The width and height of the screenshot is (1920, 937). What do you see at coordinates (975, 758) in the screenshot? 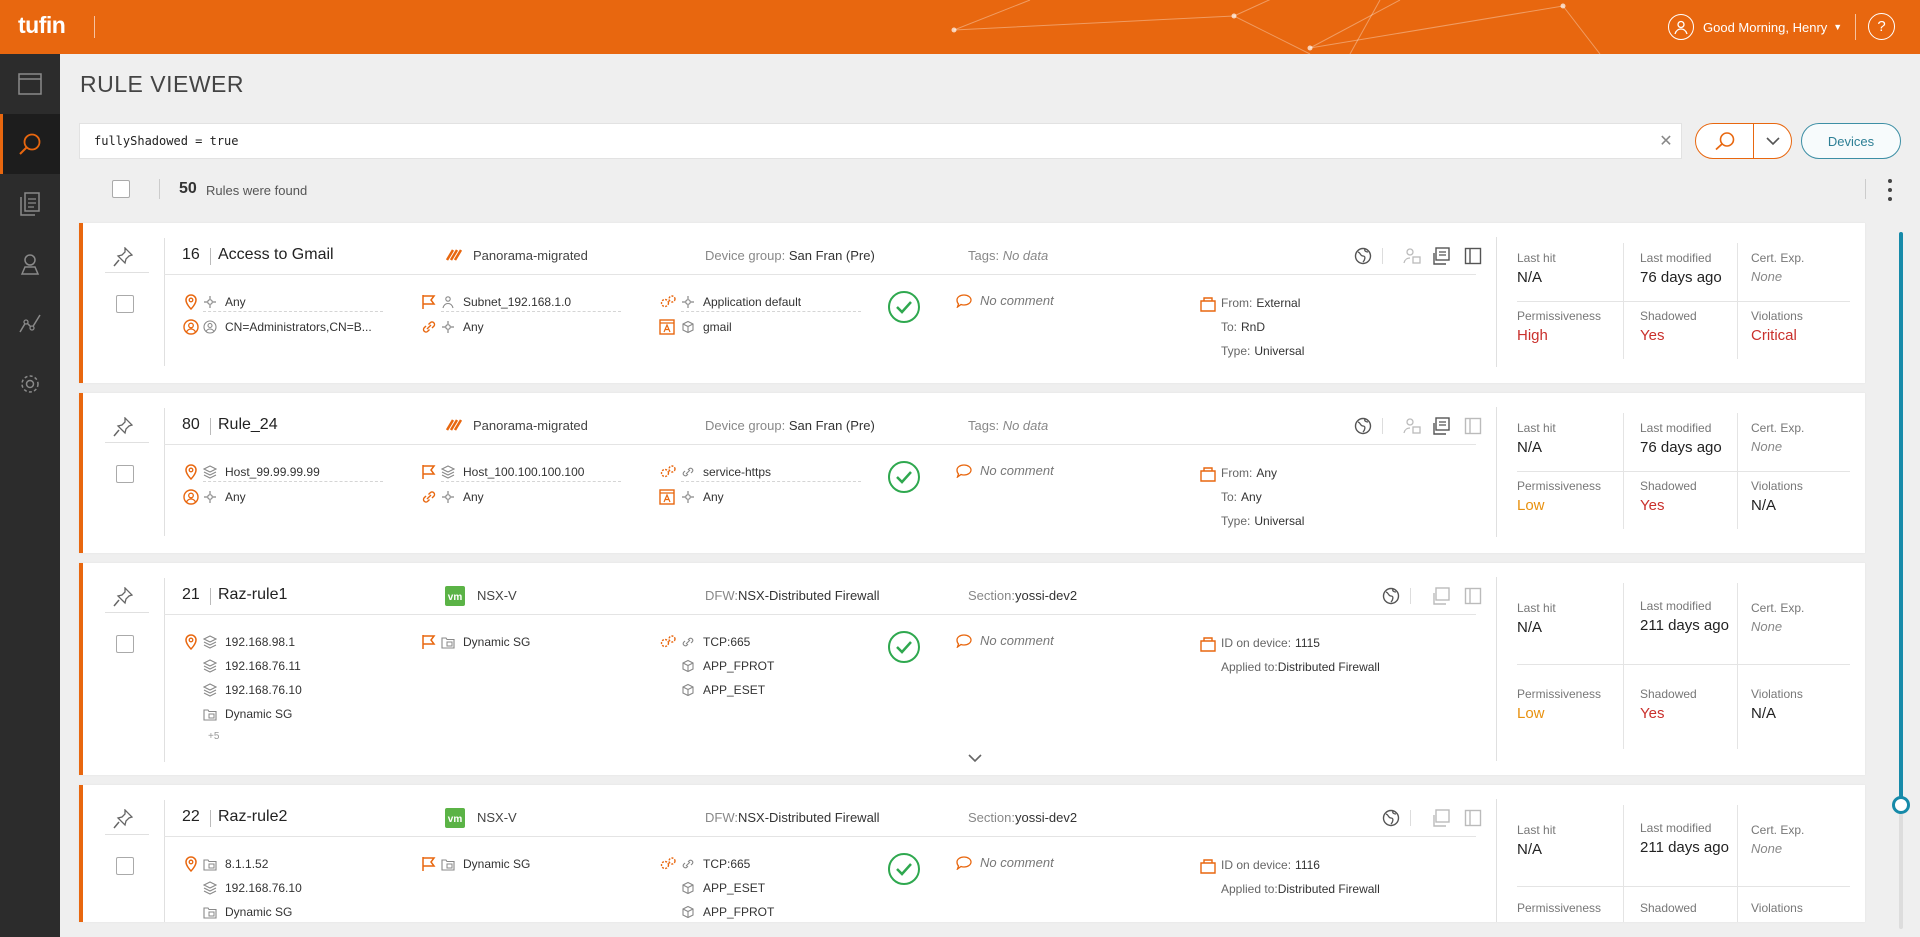
I see `expand-chevron-icon` at bounding box center [975, 758].